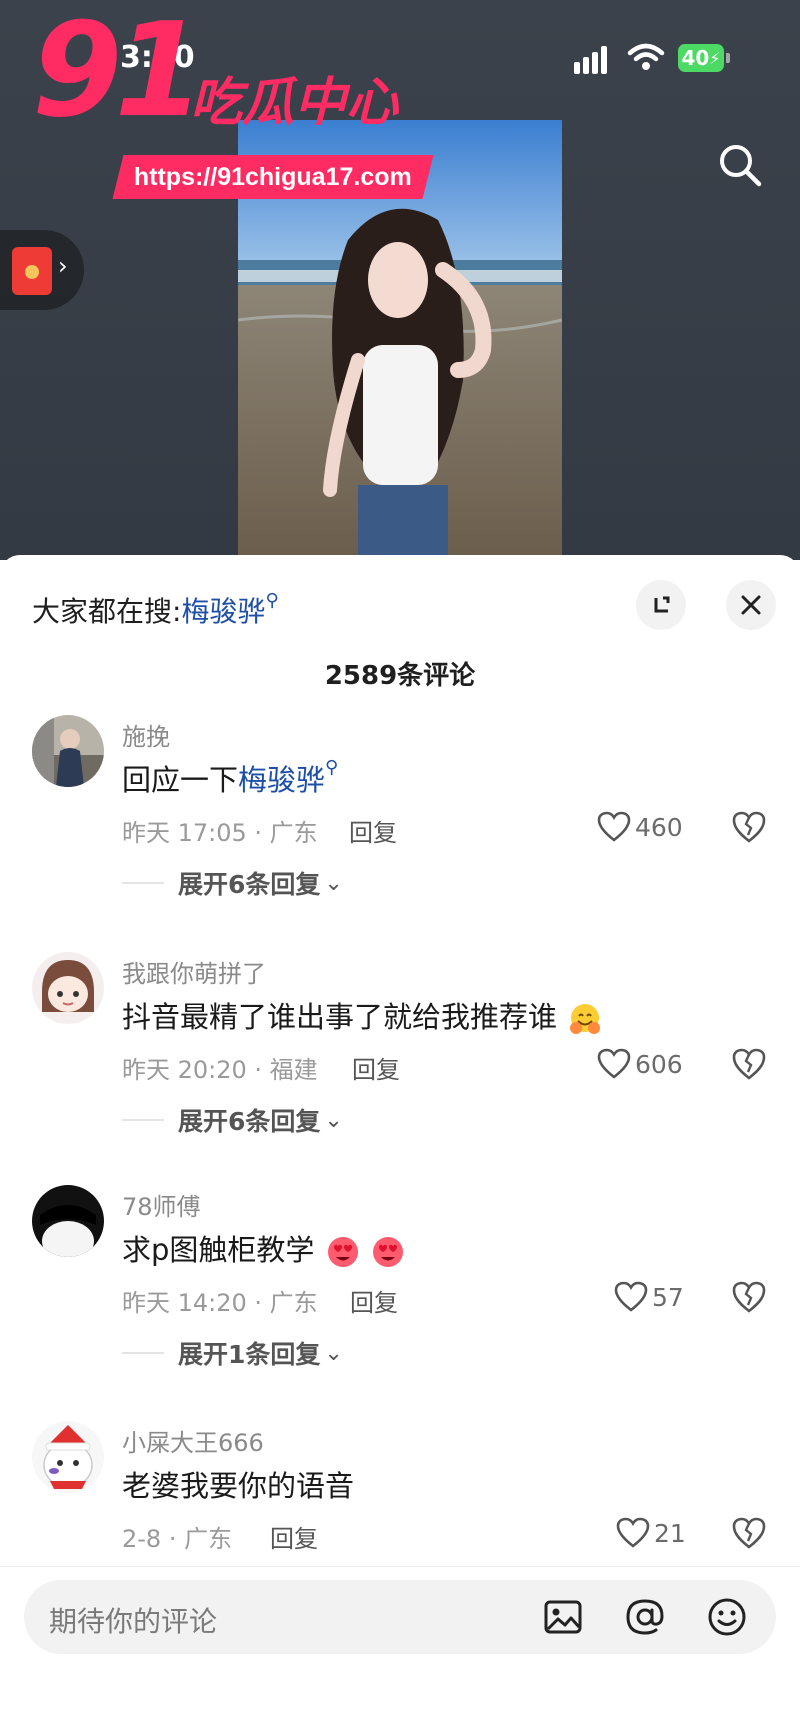 The height and width of the screenshot is (1735, 800). Describe the element at coordinates (133, 1620) in the screenshot. I see `comment-input-placeholder: 期待你的评论` at that location.